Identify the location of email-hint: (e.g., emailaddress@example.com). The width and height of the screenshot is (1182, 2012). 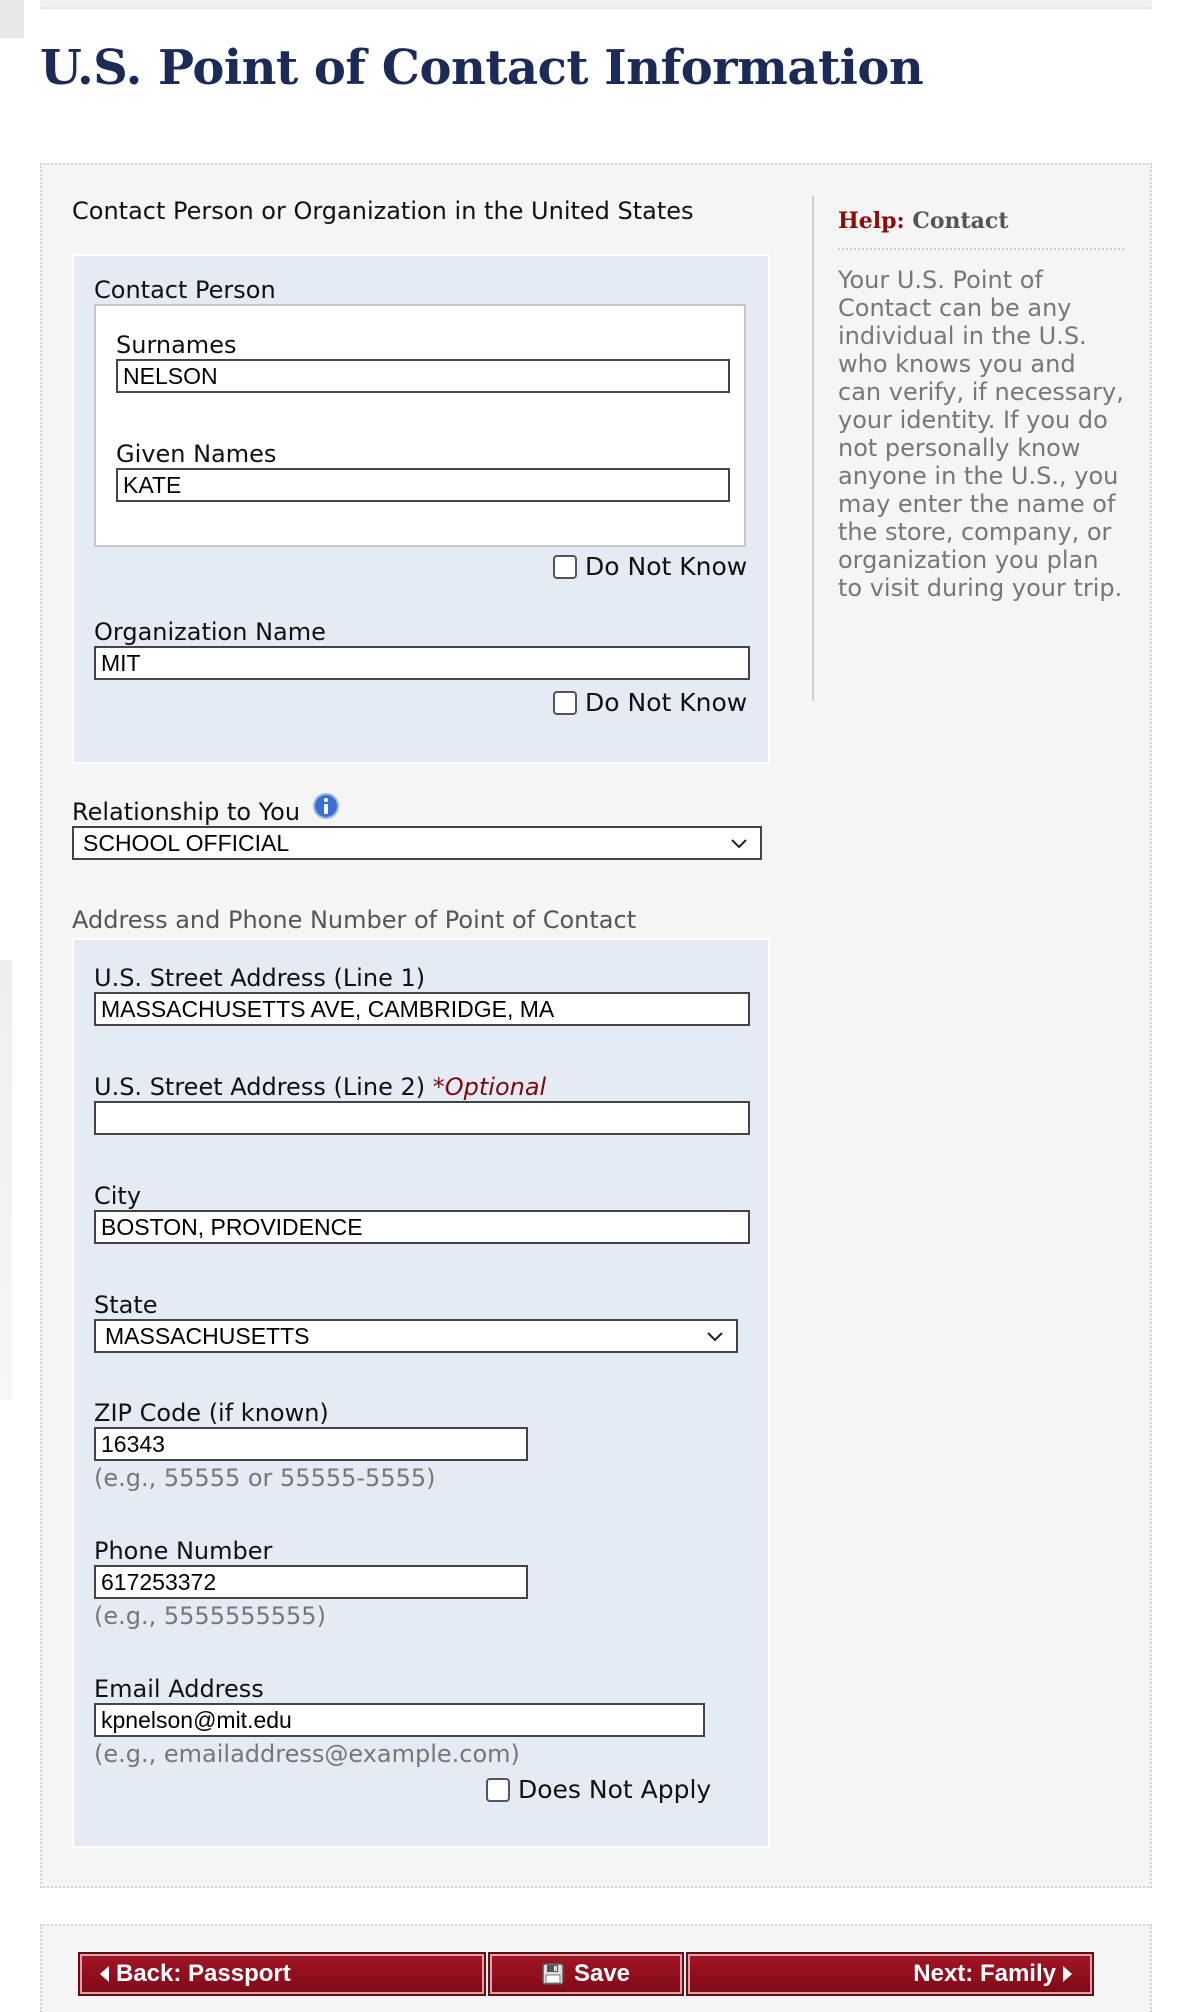
(307, 1754).